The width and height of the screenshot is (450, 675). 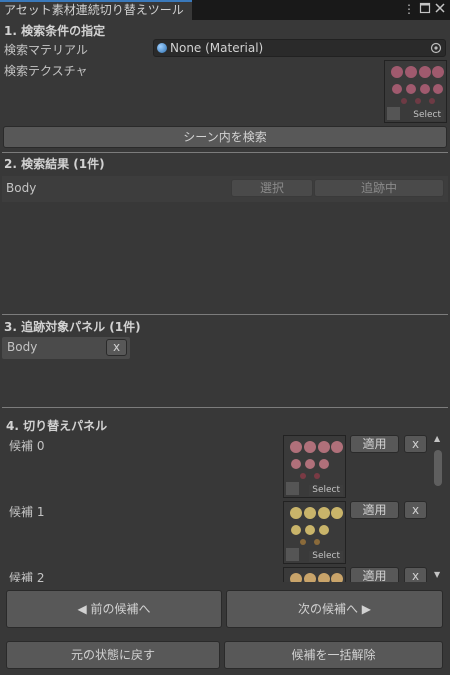 I want to click on window-tab: アセット素材連続切り替えツール, so click(x=96, y=10).